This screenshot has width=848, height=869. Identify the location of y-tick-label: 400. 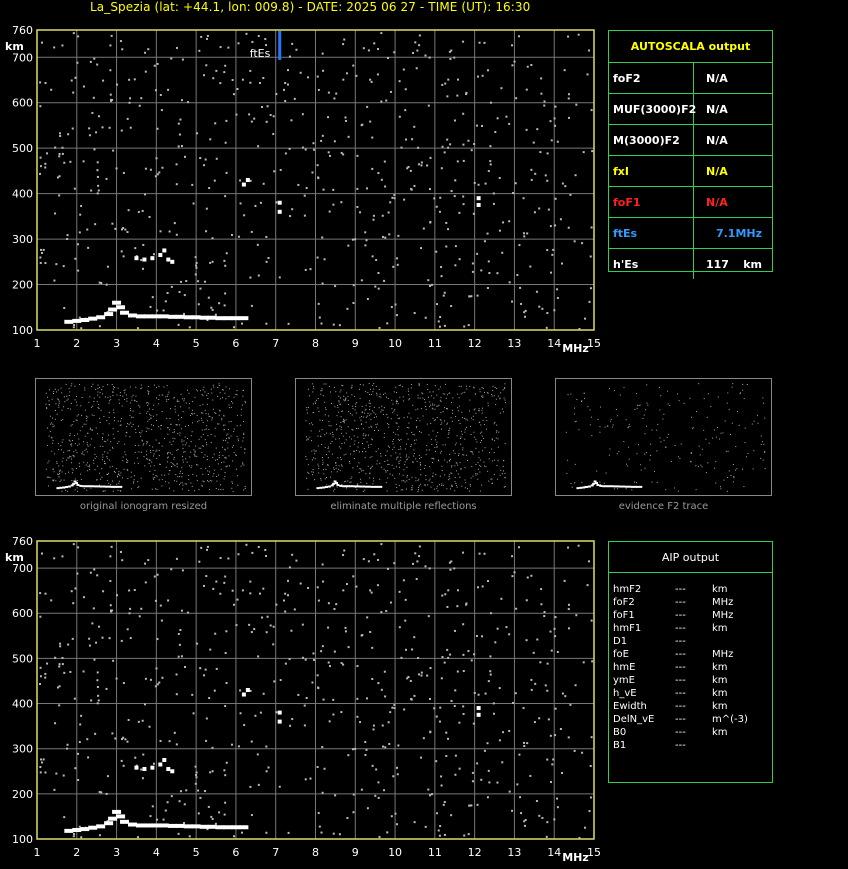
(22, 704).